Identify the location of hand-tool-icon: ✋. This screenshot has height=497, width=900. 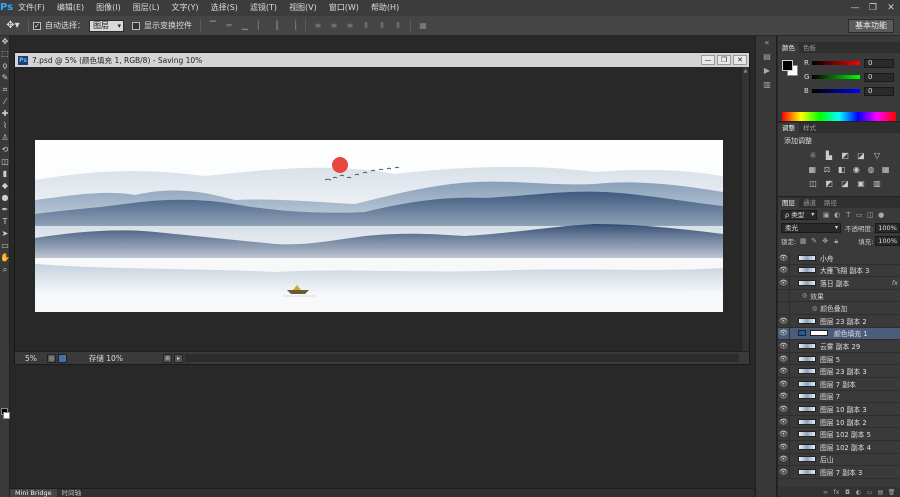
(5, 258).